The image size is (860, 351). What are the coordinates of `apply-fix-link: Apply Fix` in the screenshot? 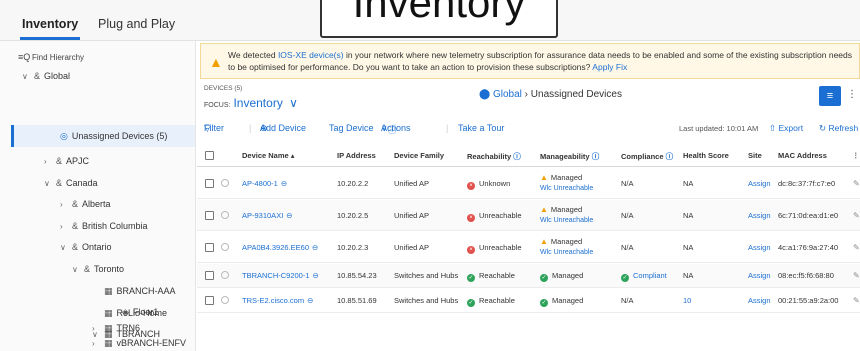 It's located at (609, 67).